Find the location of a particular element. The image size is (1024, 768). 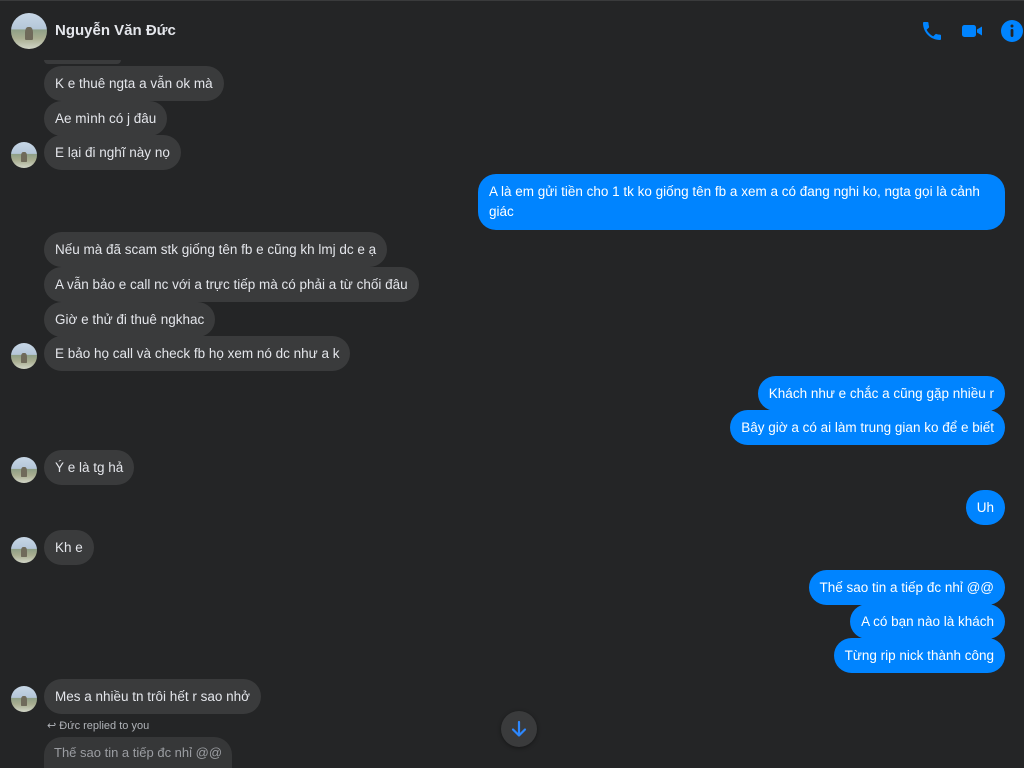

message-bubble-incoming: Giờ e thử đi thuê ngkhac is located at coordinates (130, 319).